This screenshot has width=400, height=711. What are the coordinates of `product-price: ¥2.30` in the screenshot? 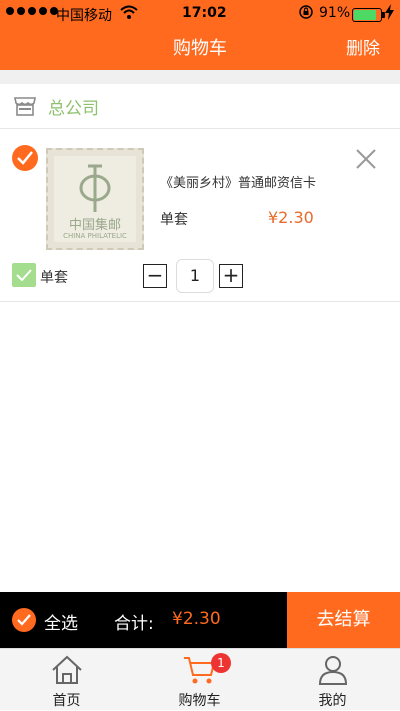 It's located at (291, 217).